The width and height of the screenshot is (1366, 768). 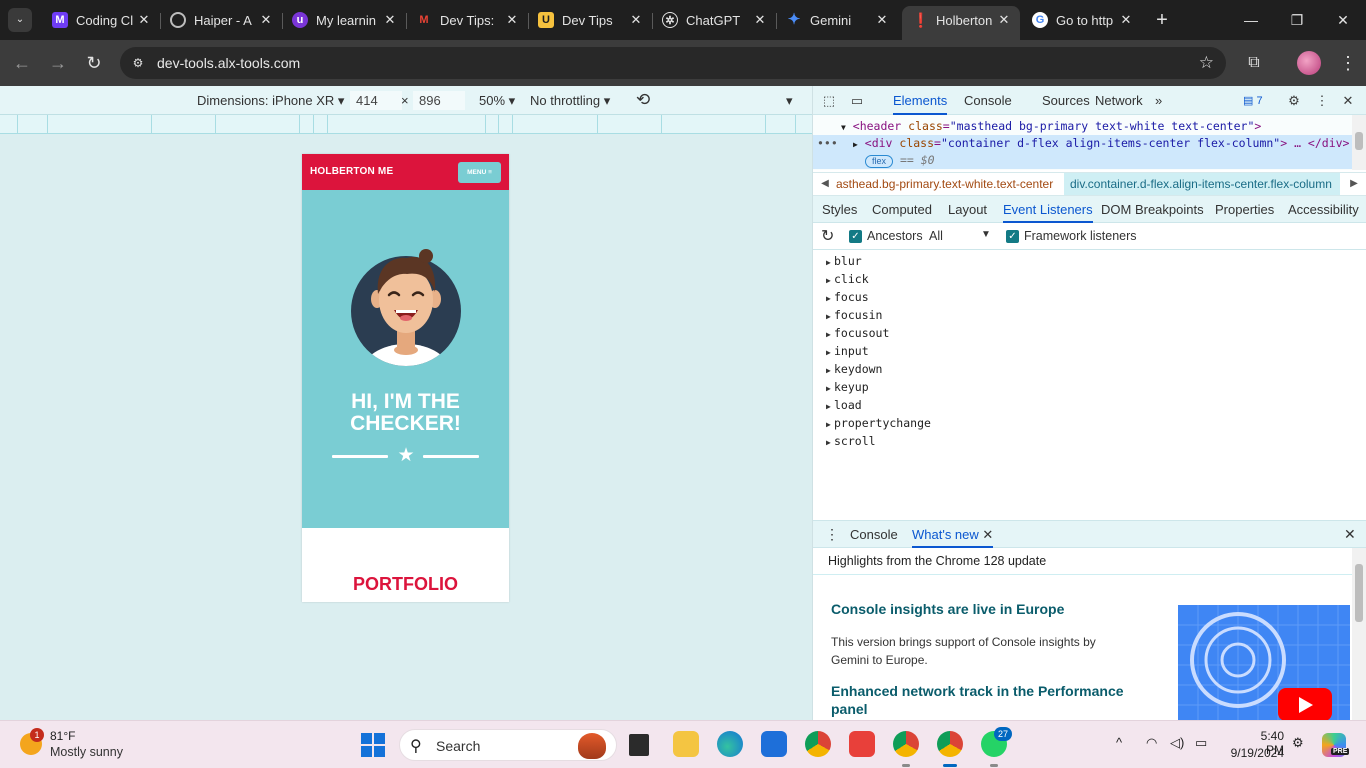 I want to click on browser-tab: Haiper - A ✕, so click(x=221, y=20).